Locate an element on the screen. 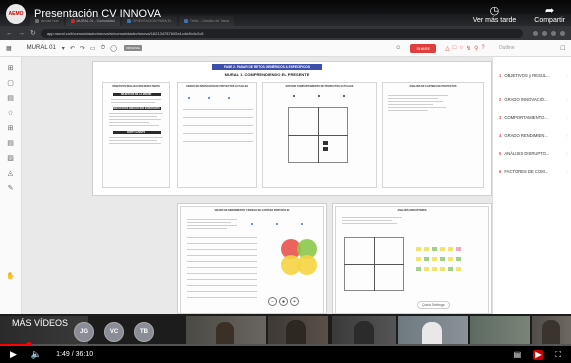 The width and height of the screenshot is (571, 363). fullscreen-icon: ⛶ is located at coordinates (558, 355).